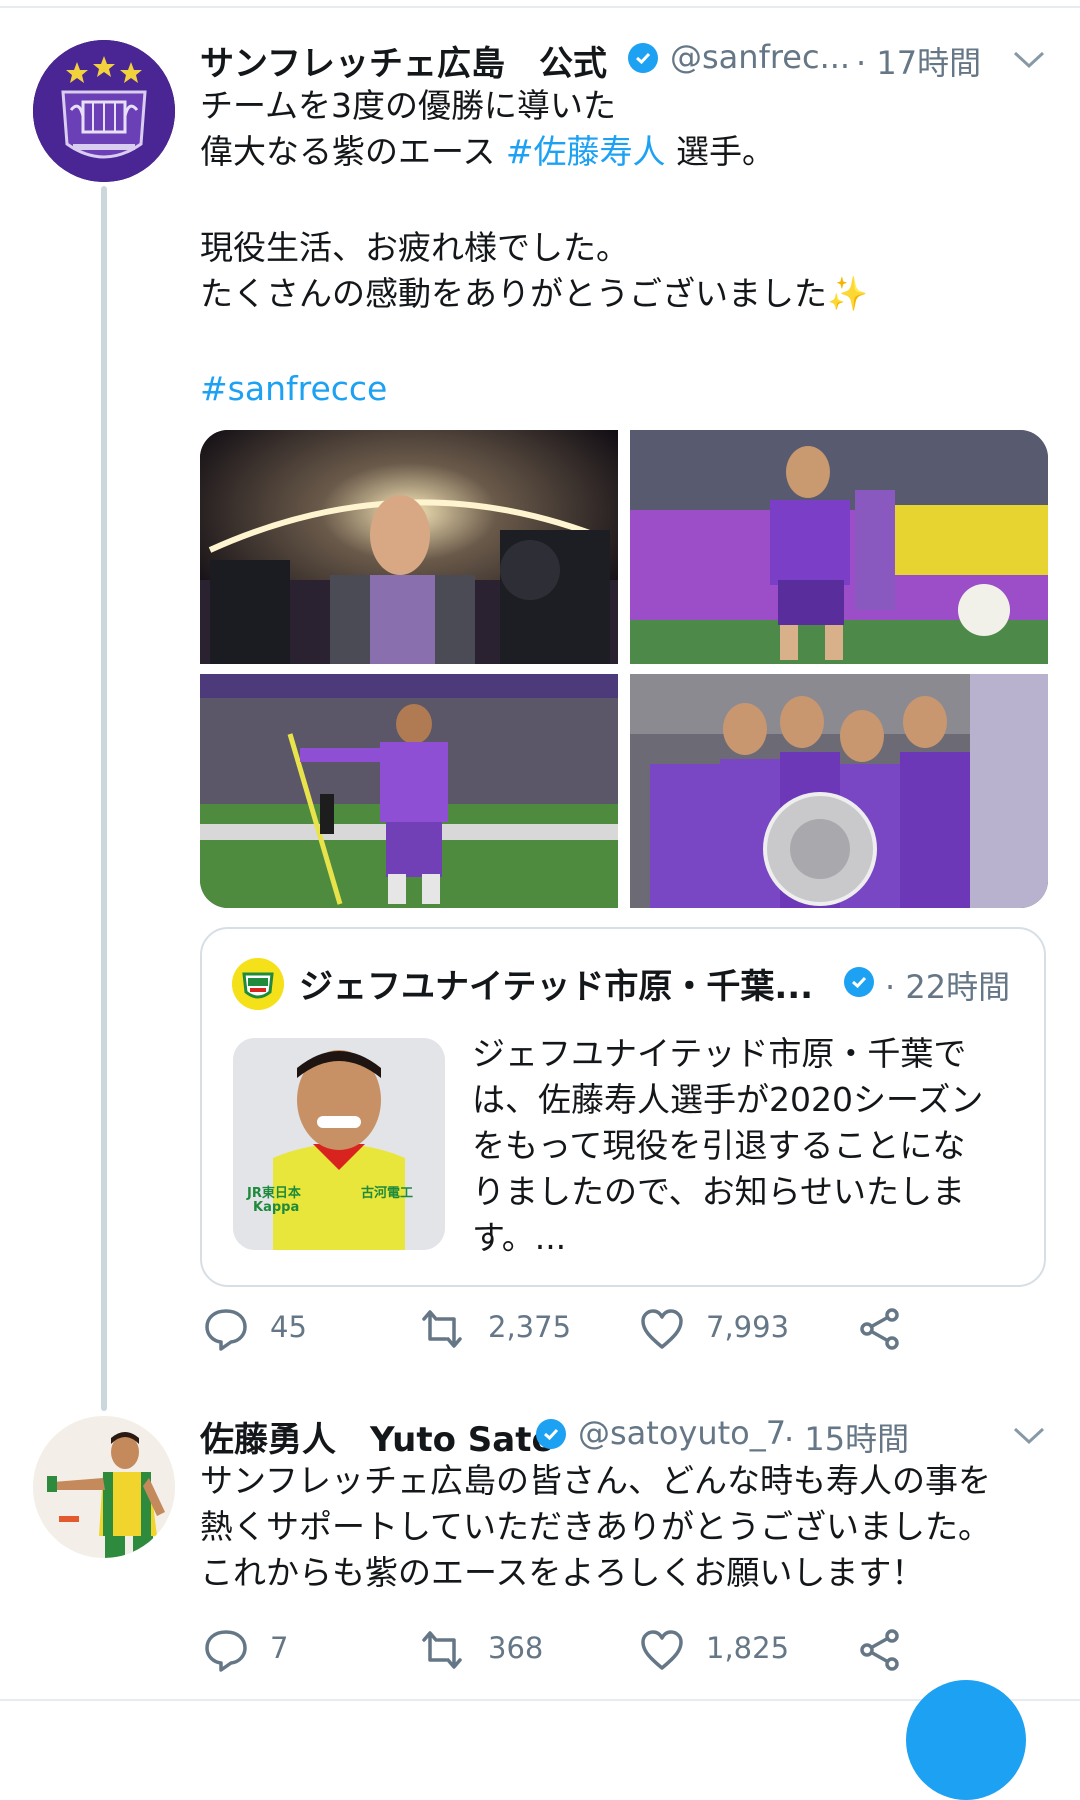  Describe the element at coordinates (846, 1437) in the screenshot. I see `tweet-time: · 15時間` at that location.